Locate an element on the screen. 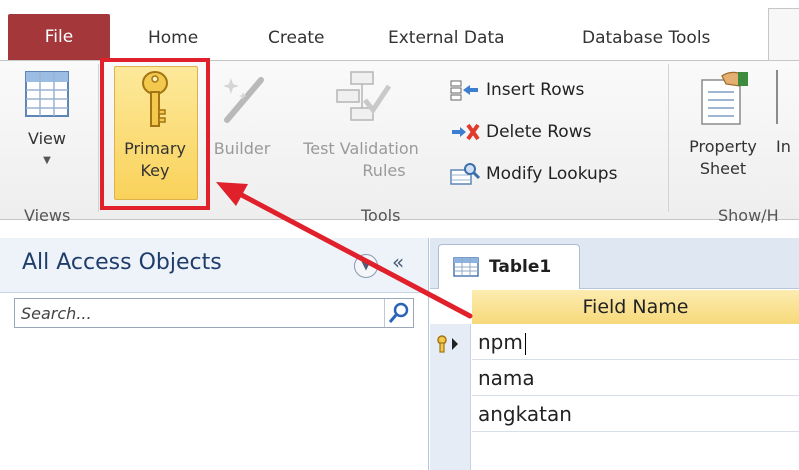 The height and width of the screenshot is (470, 799). table-row: nama is located at coordinates (635, 378).